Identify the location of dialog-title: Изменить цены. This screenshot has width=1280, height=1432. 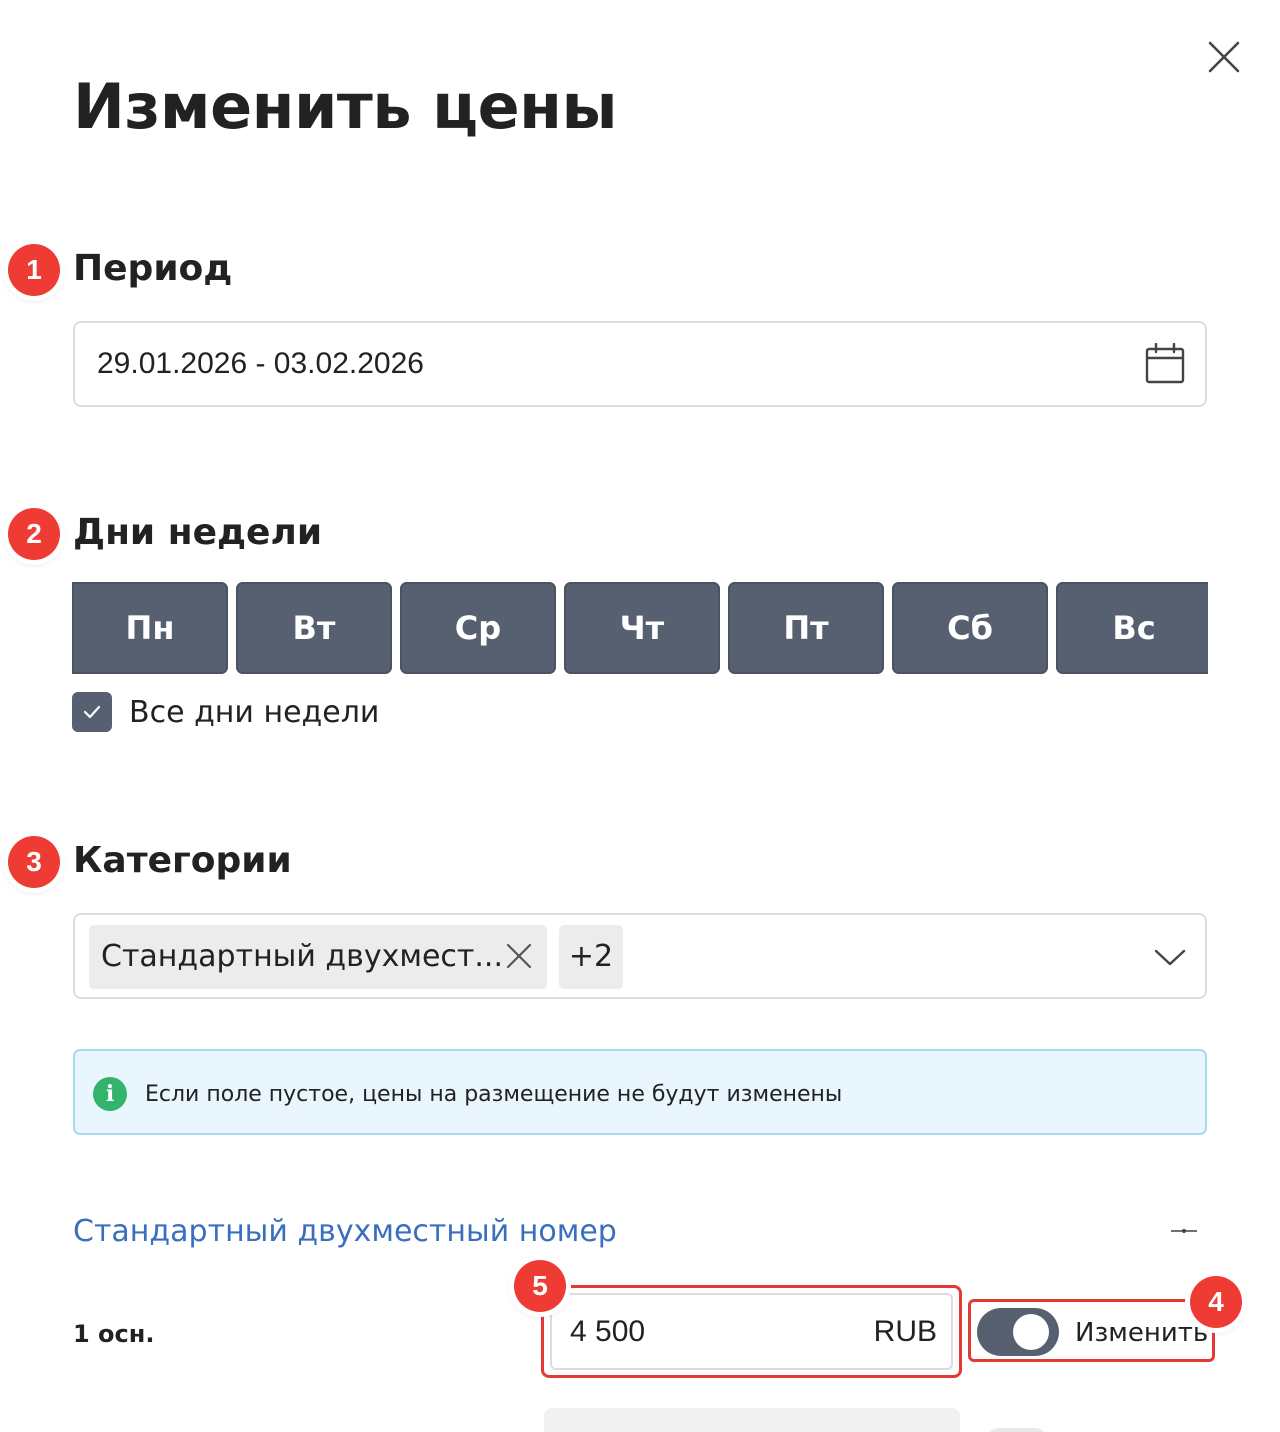
(345, 106).